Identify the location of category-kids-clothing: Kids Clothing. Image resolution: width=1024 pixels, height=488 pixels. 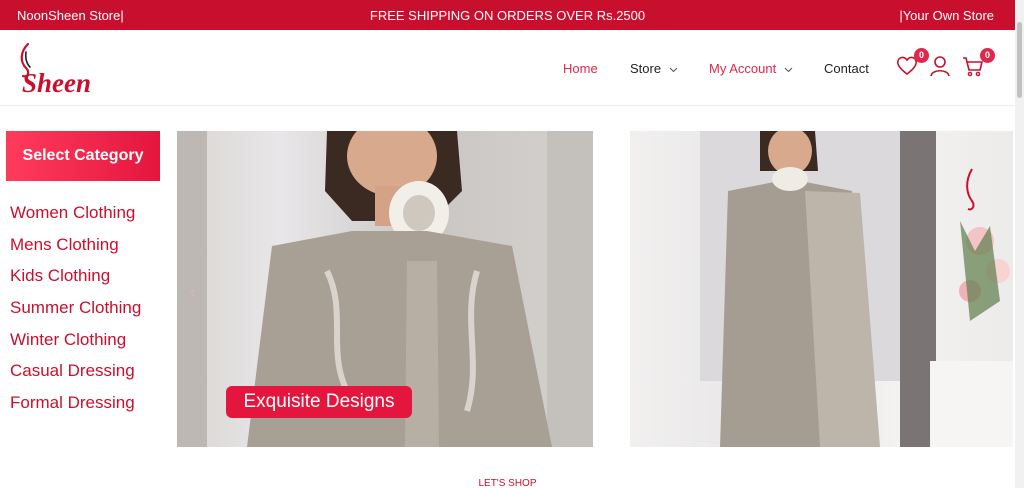
(75, 281).